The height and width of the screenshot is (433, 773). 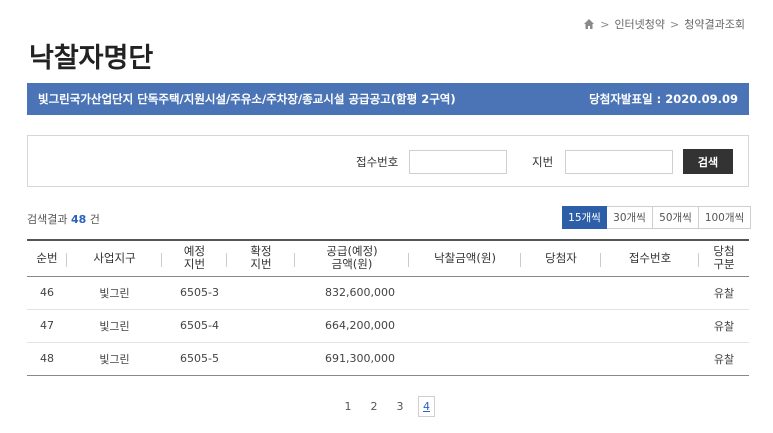 I want to click on table-row: 47 빛그린 6505-4 664,200,000 유찰, so click(x=388, y=326).